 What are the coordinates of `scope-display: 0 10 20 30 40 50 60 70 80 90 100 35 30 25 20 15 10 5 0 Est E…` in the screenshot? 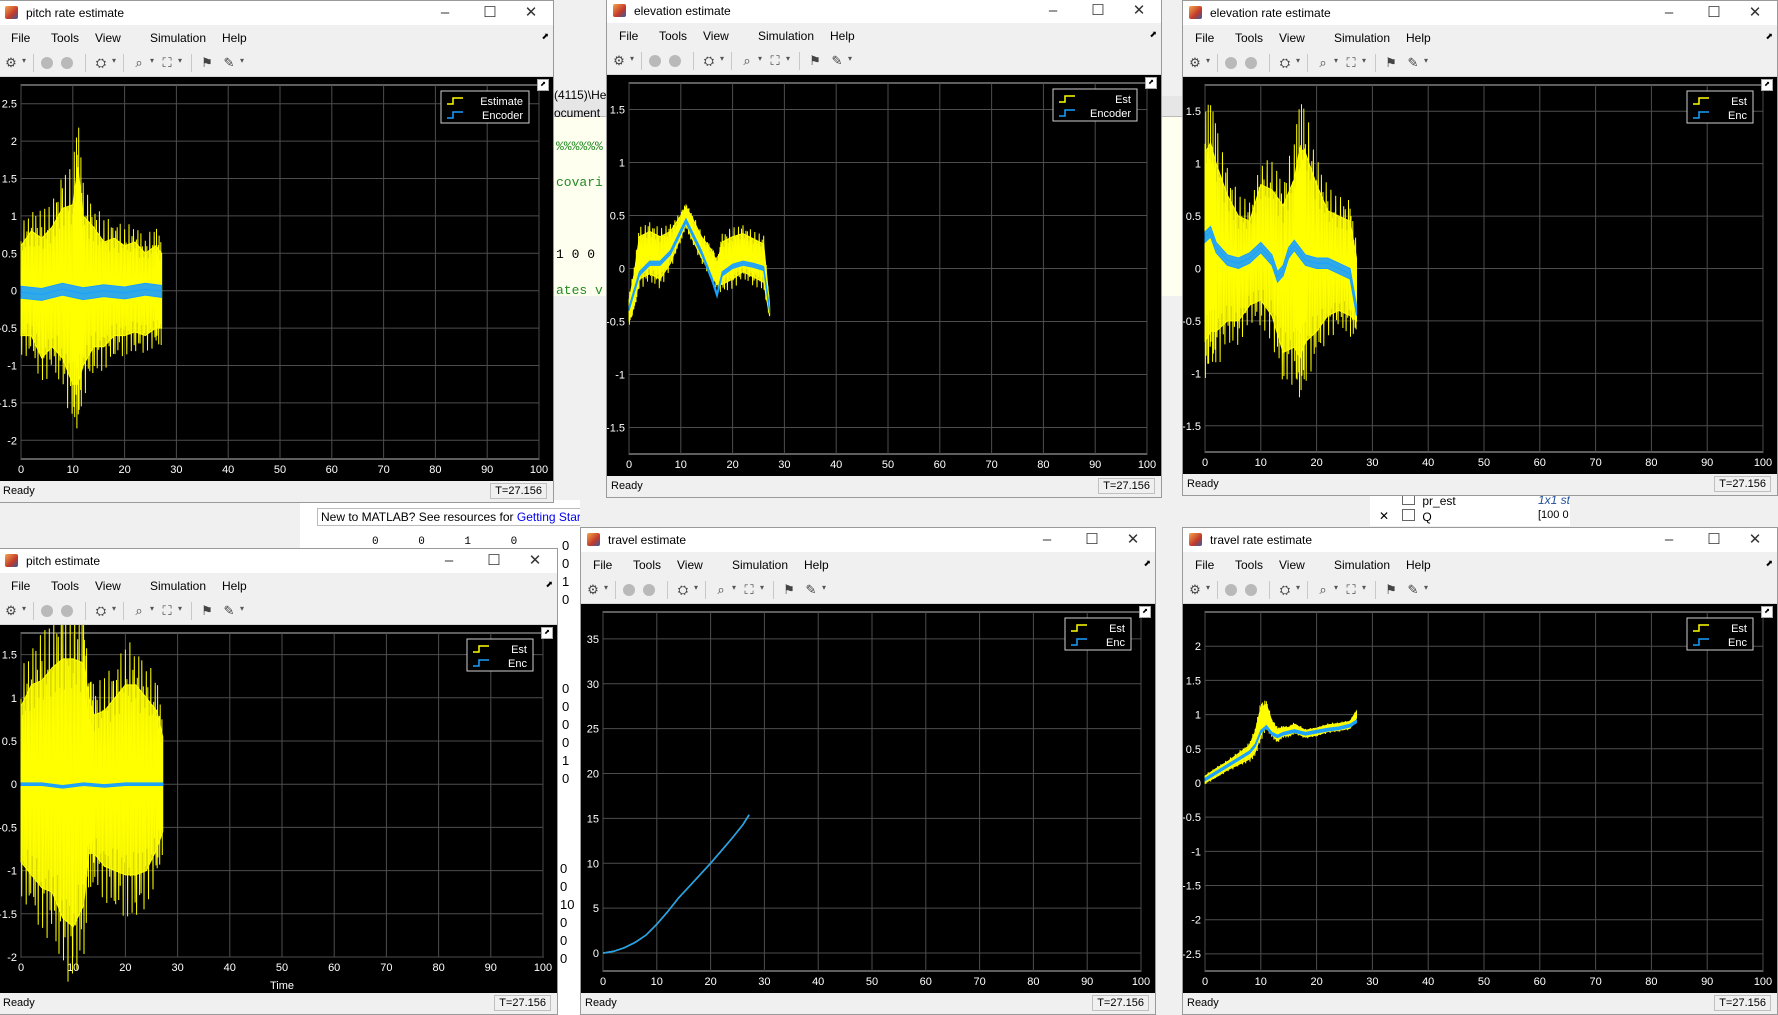 It's located at (868, 798).